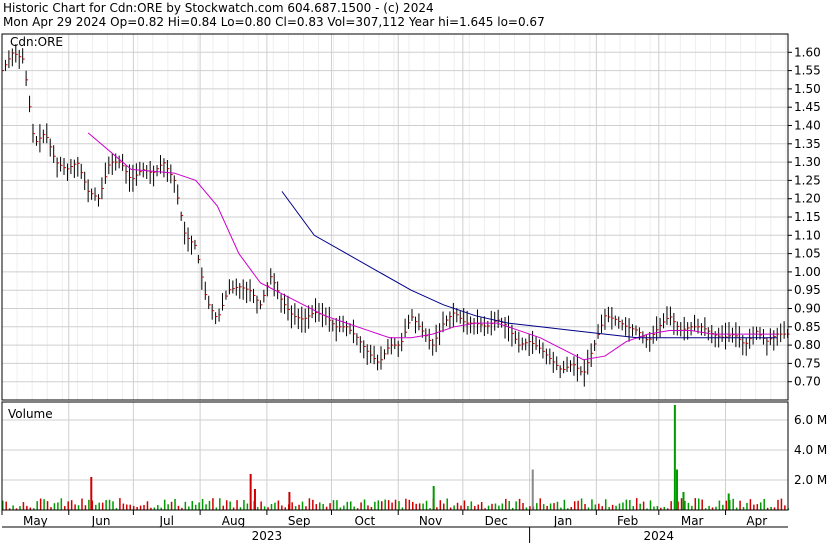 The height and width of the screenshot is (543, 830). Describe the element at coordinates (810, 420) in the screenshot. I see `volume-tick-label: 6.0 M` at that location.